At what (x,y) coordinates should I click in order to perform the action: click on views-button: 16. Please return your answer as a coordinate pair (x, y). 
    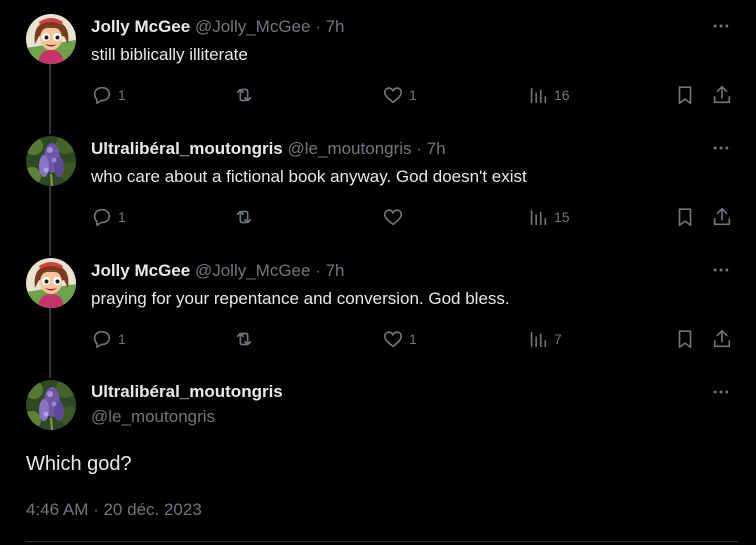
    Looking at the image, I should click on (548, 95).